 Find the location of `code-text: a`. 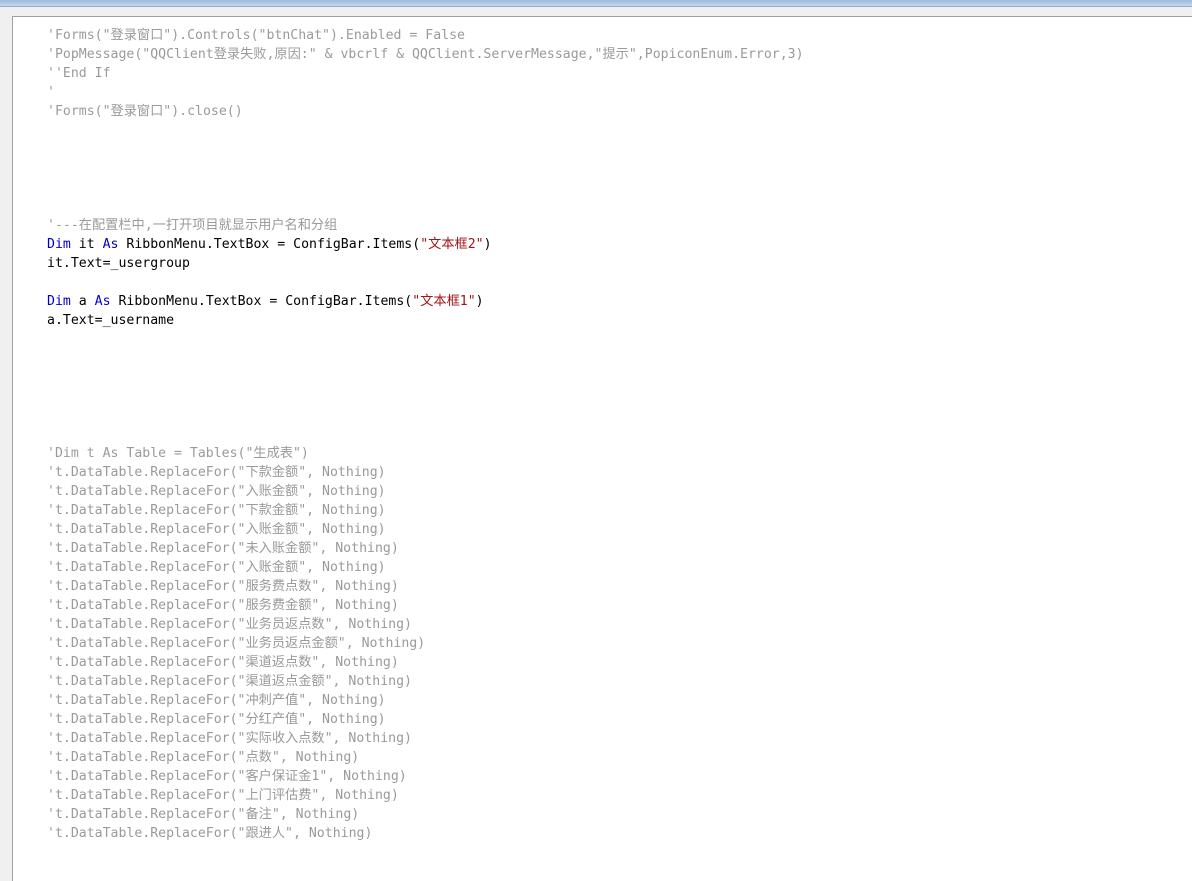

code-text: a is located at coordinates (82, 301).